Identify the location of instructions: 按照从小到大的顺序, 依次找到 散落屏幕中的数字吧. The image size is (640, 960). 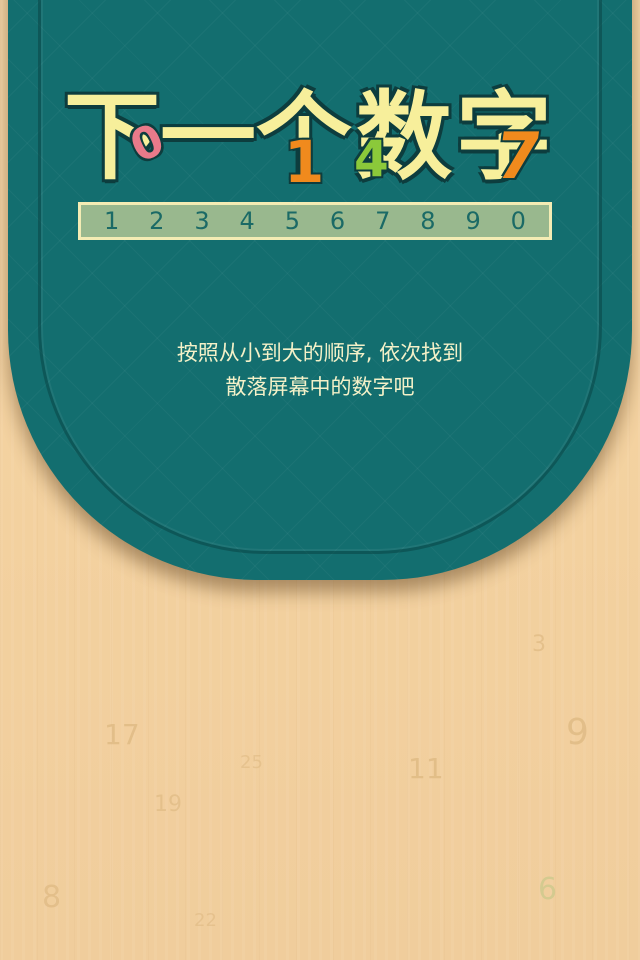
(320, 370).